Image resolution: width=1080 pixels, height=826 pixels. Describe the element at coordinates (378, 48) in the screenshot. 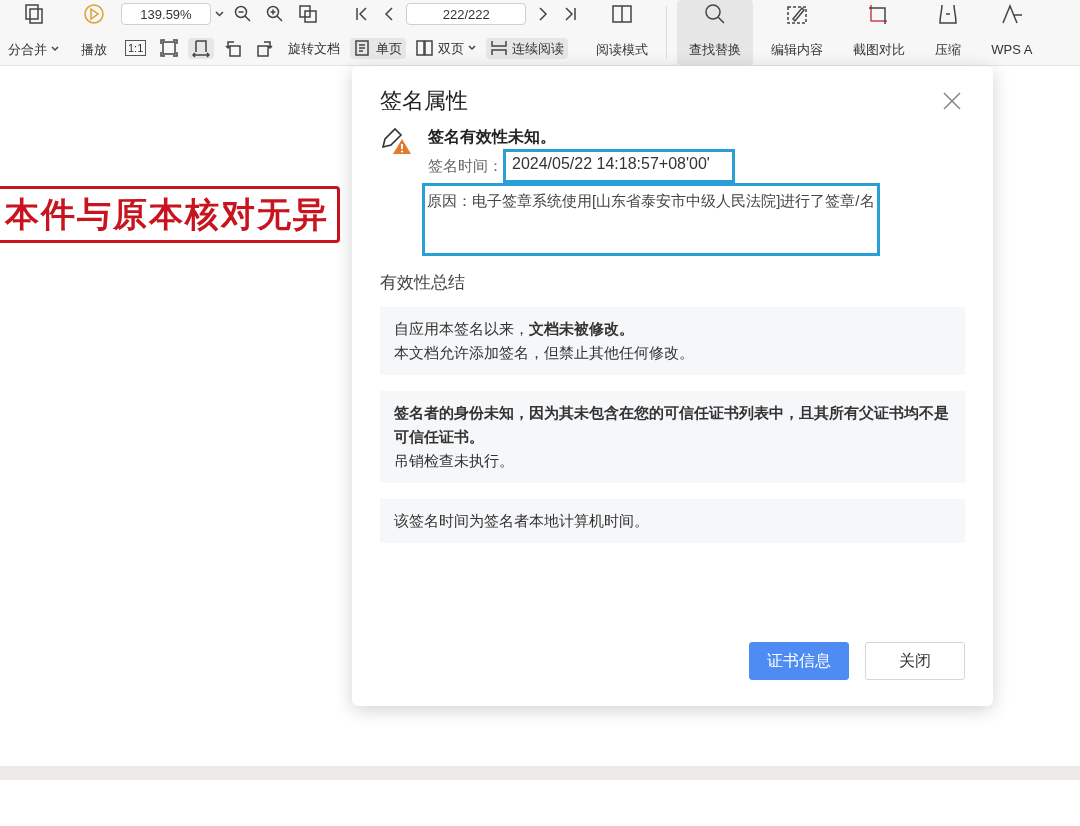

I see `layout-button: 单页` at that location.